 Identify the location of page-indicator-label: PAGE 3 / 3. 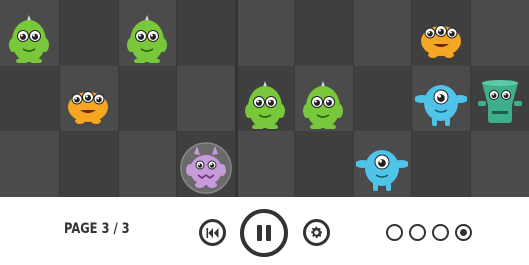
(97, 229).